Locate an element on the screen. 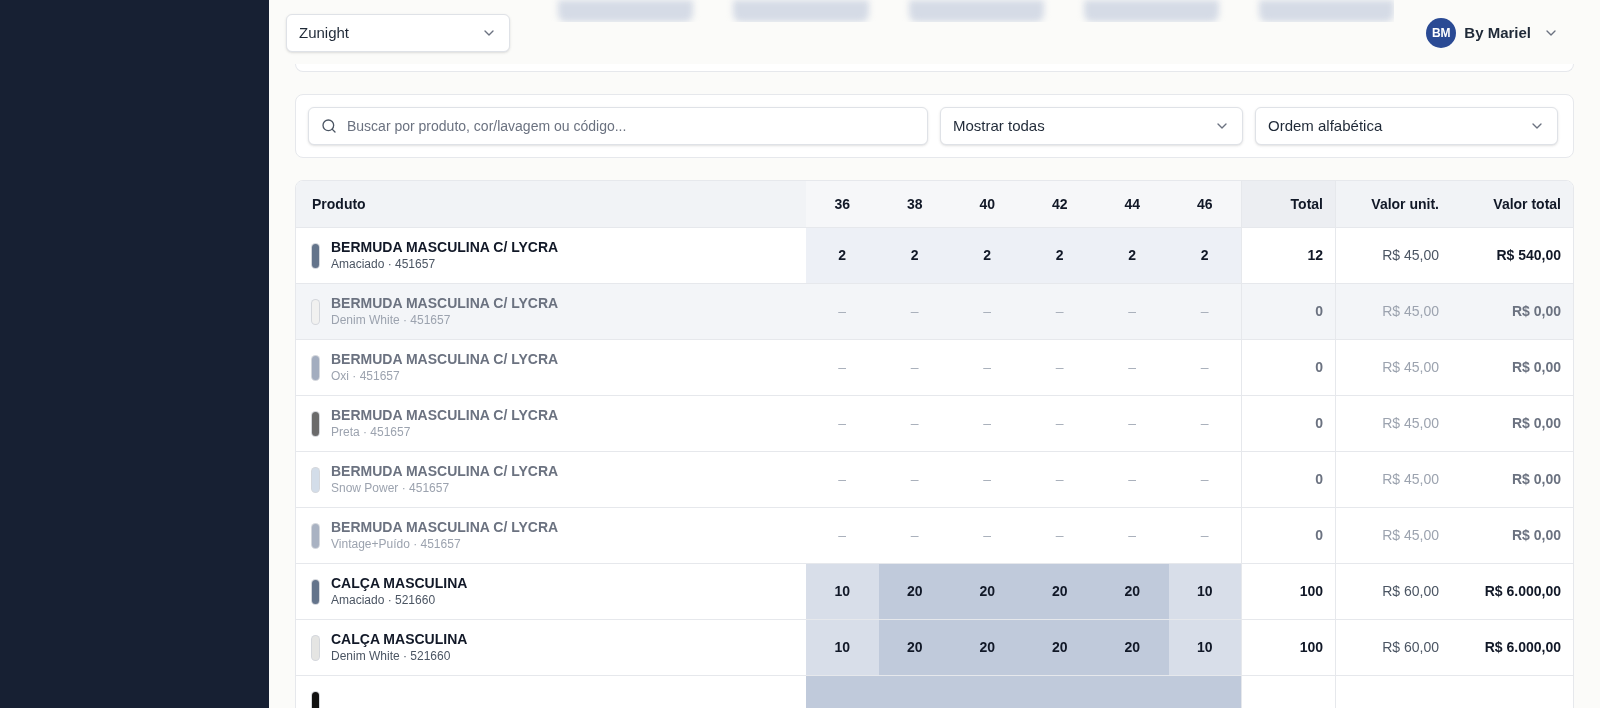  column-header: Produto is located at coordinates (339, 204).